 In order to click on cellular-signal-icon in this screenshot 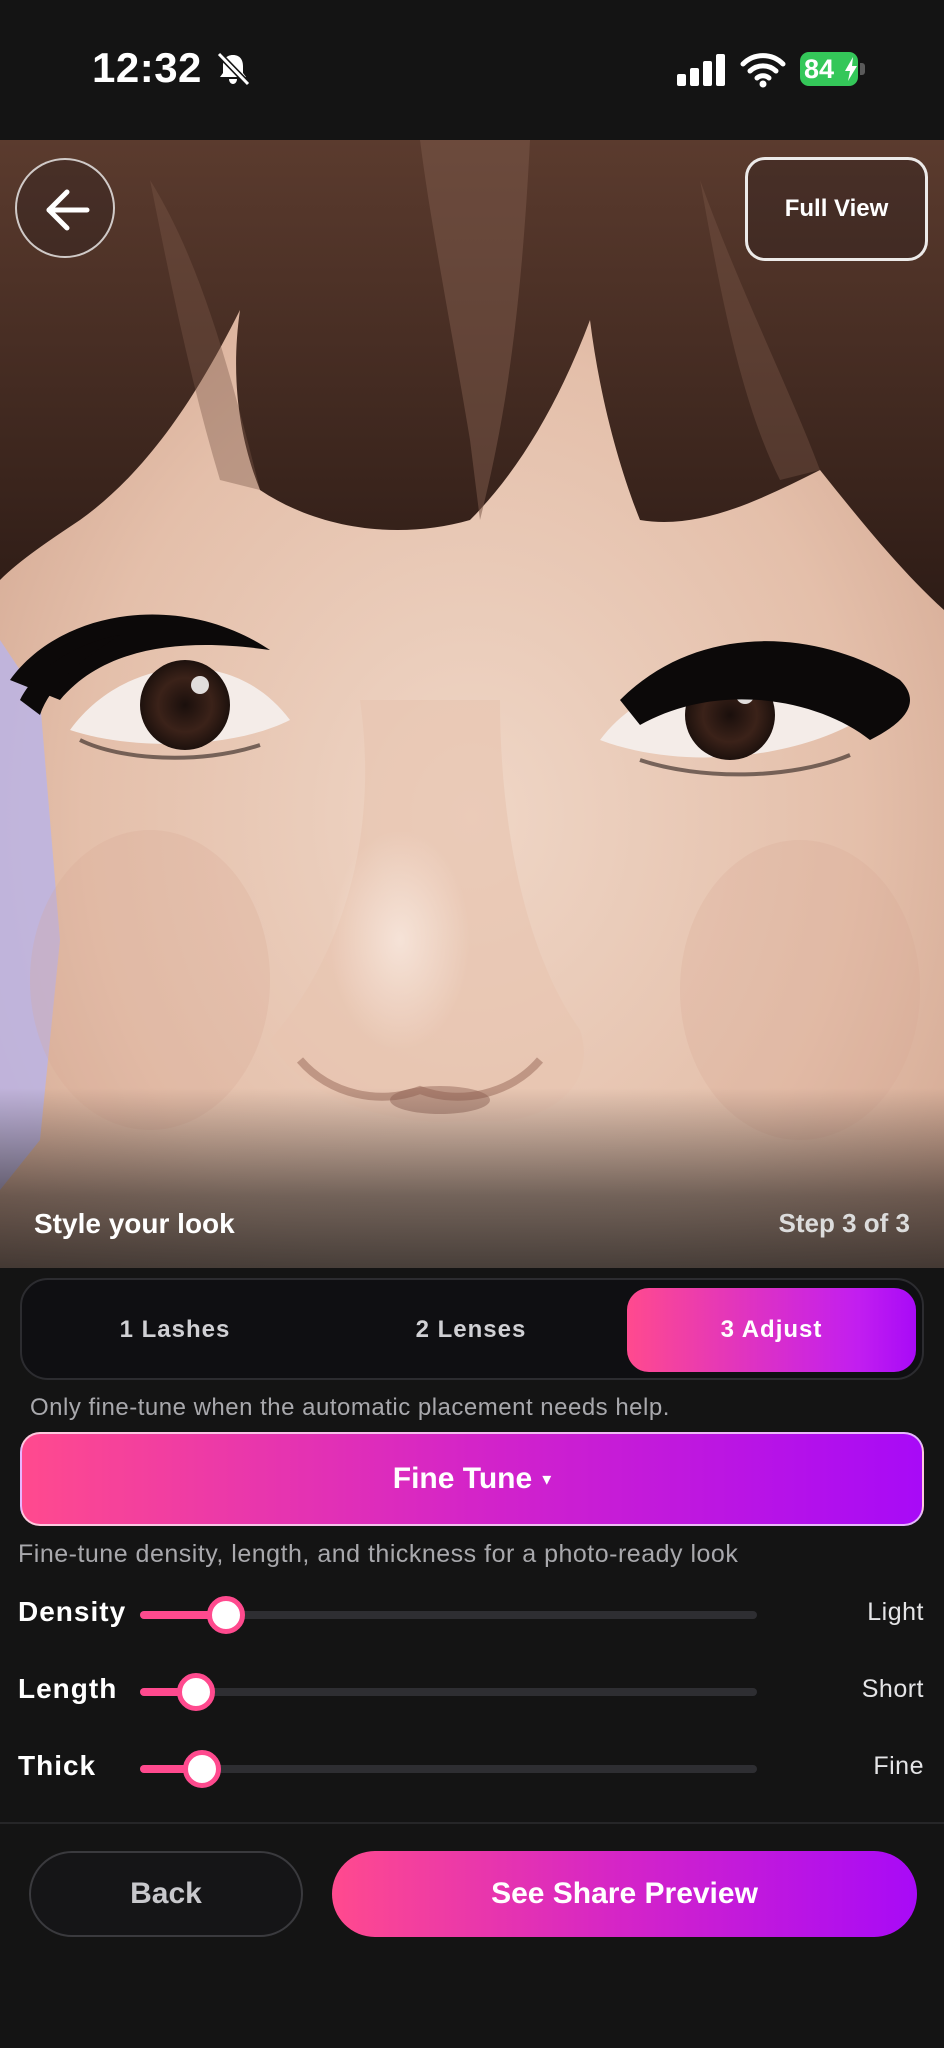, I will do `click(701, 70)`.